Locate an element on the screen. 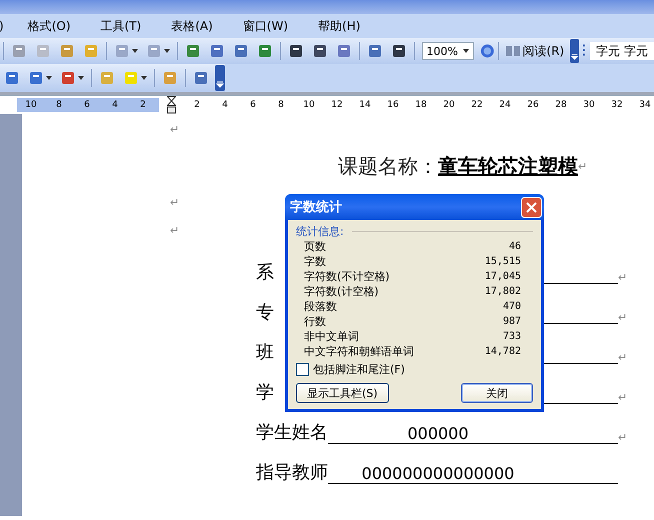 This screenshot has height=520, width=654. zoom-combo-box: 100% is located at coordinates (448, 51).